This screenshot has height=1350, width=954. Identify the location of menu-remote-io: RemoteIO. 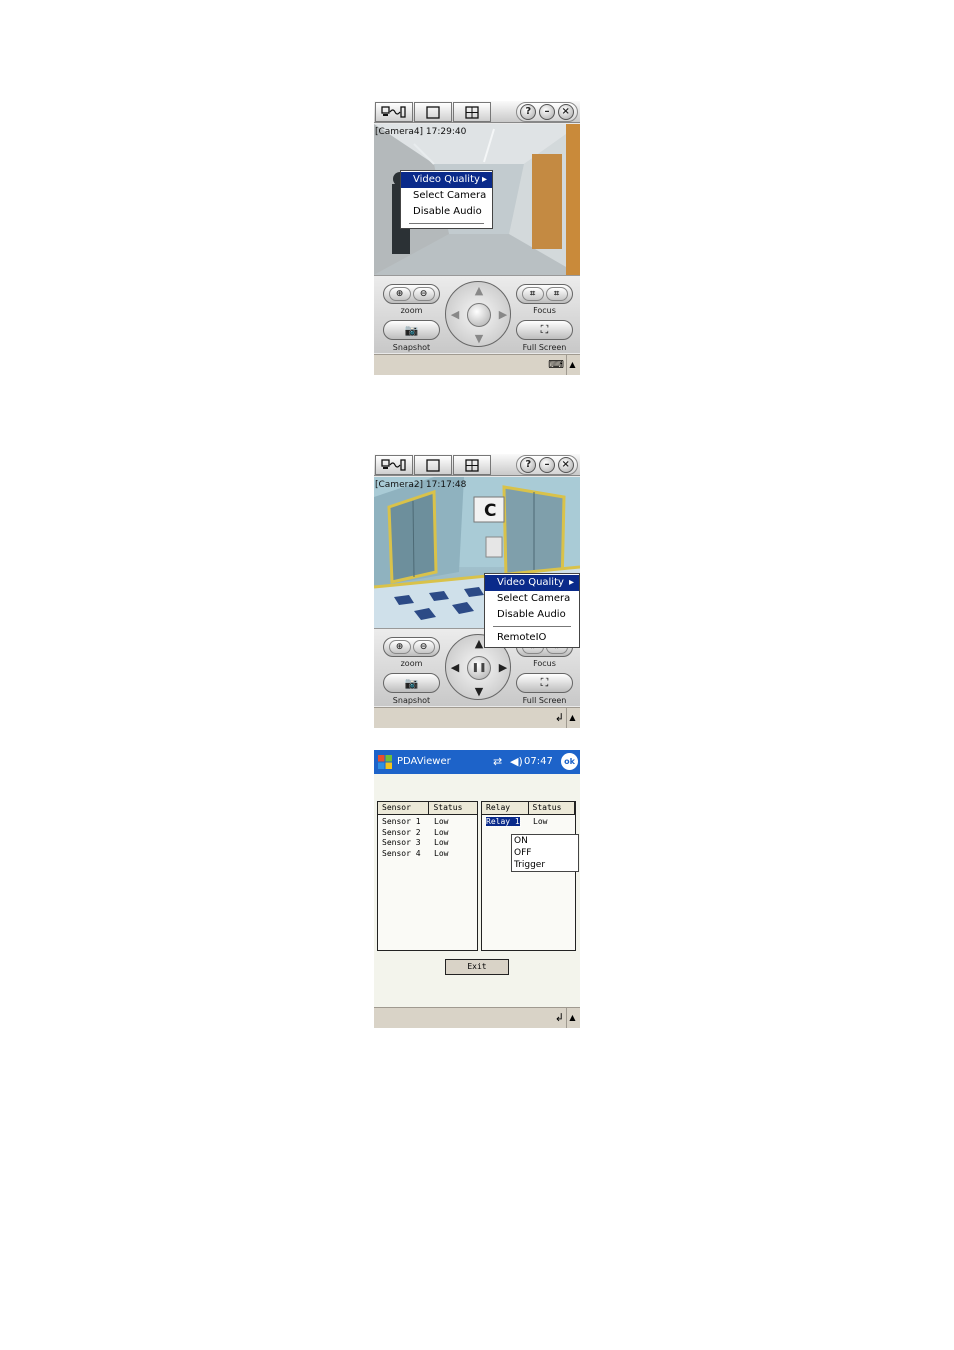
(532, 638).